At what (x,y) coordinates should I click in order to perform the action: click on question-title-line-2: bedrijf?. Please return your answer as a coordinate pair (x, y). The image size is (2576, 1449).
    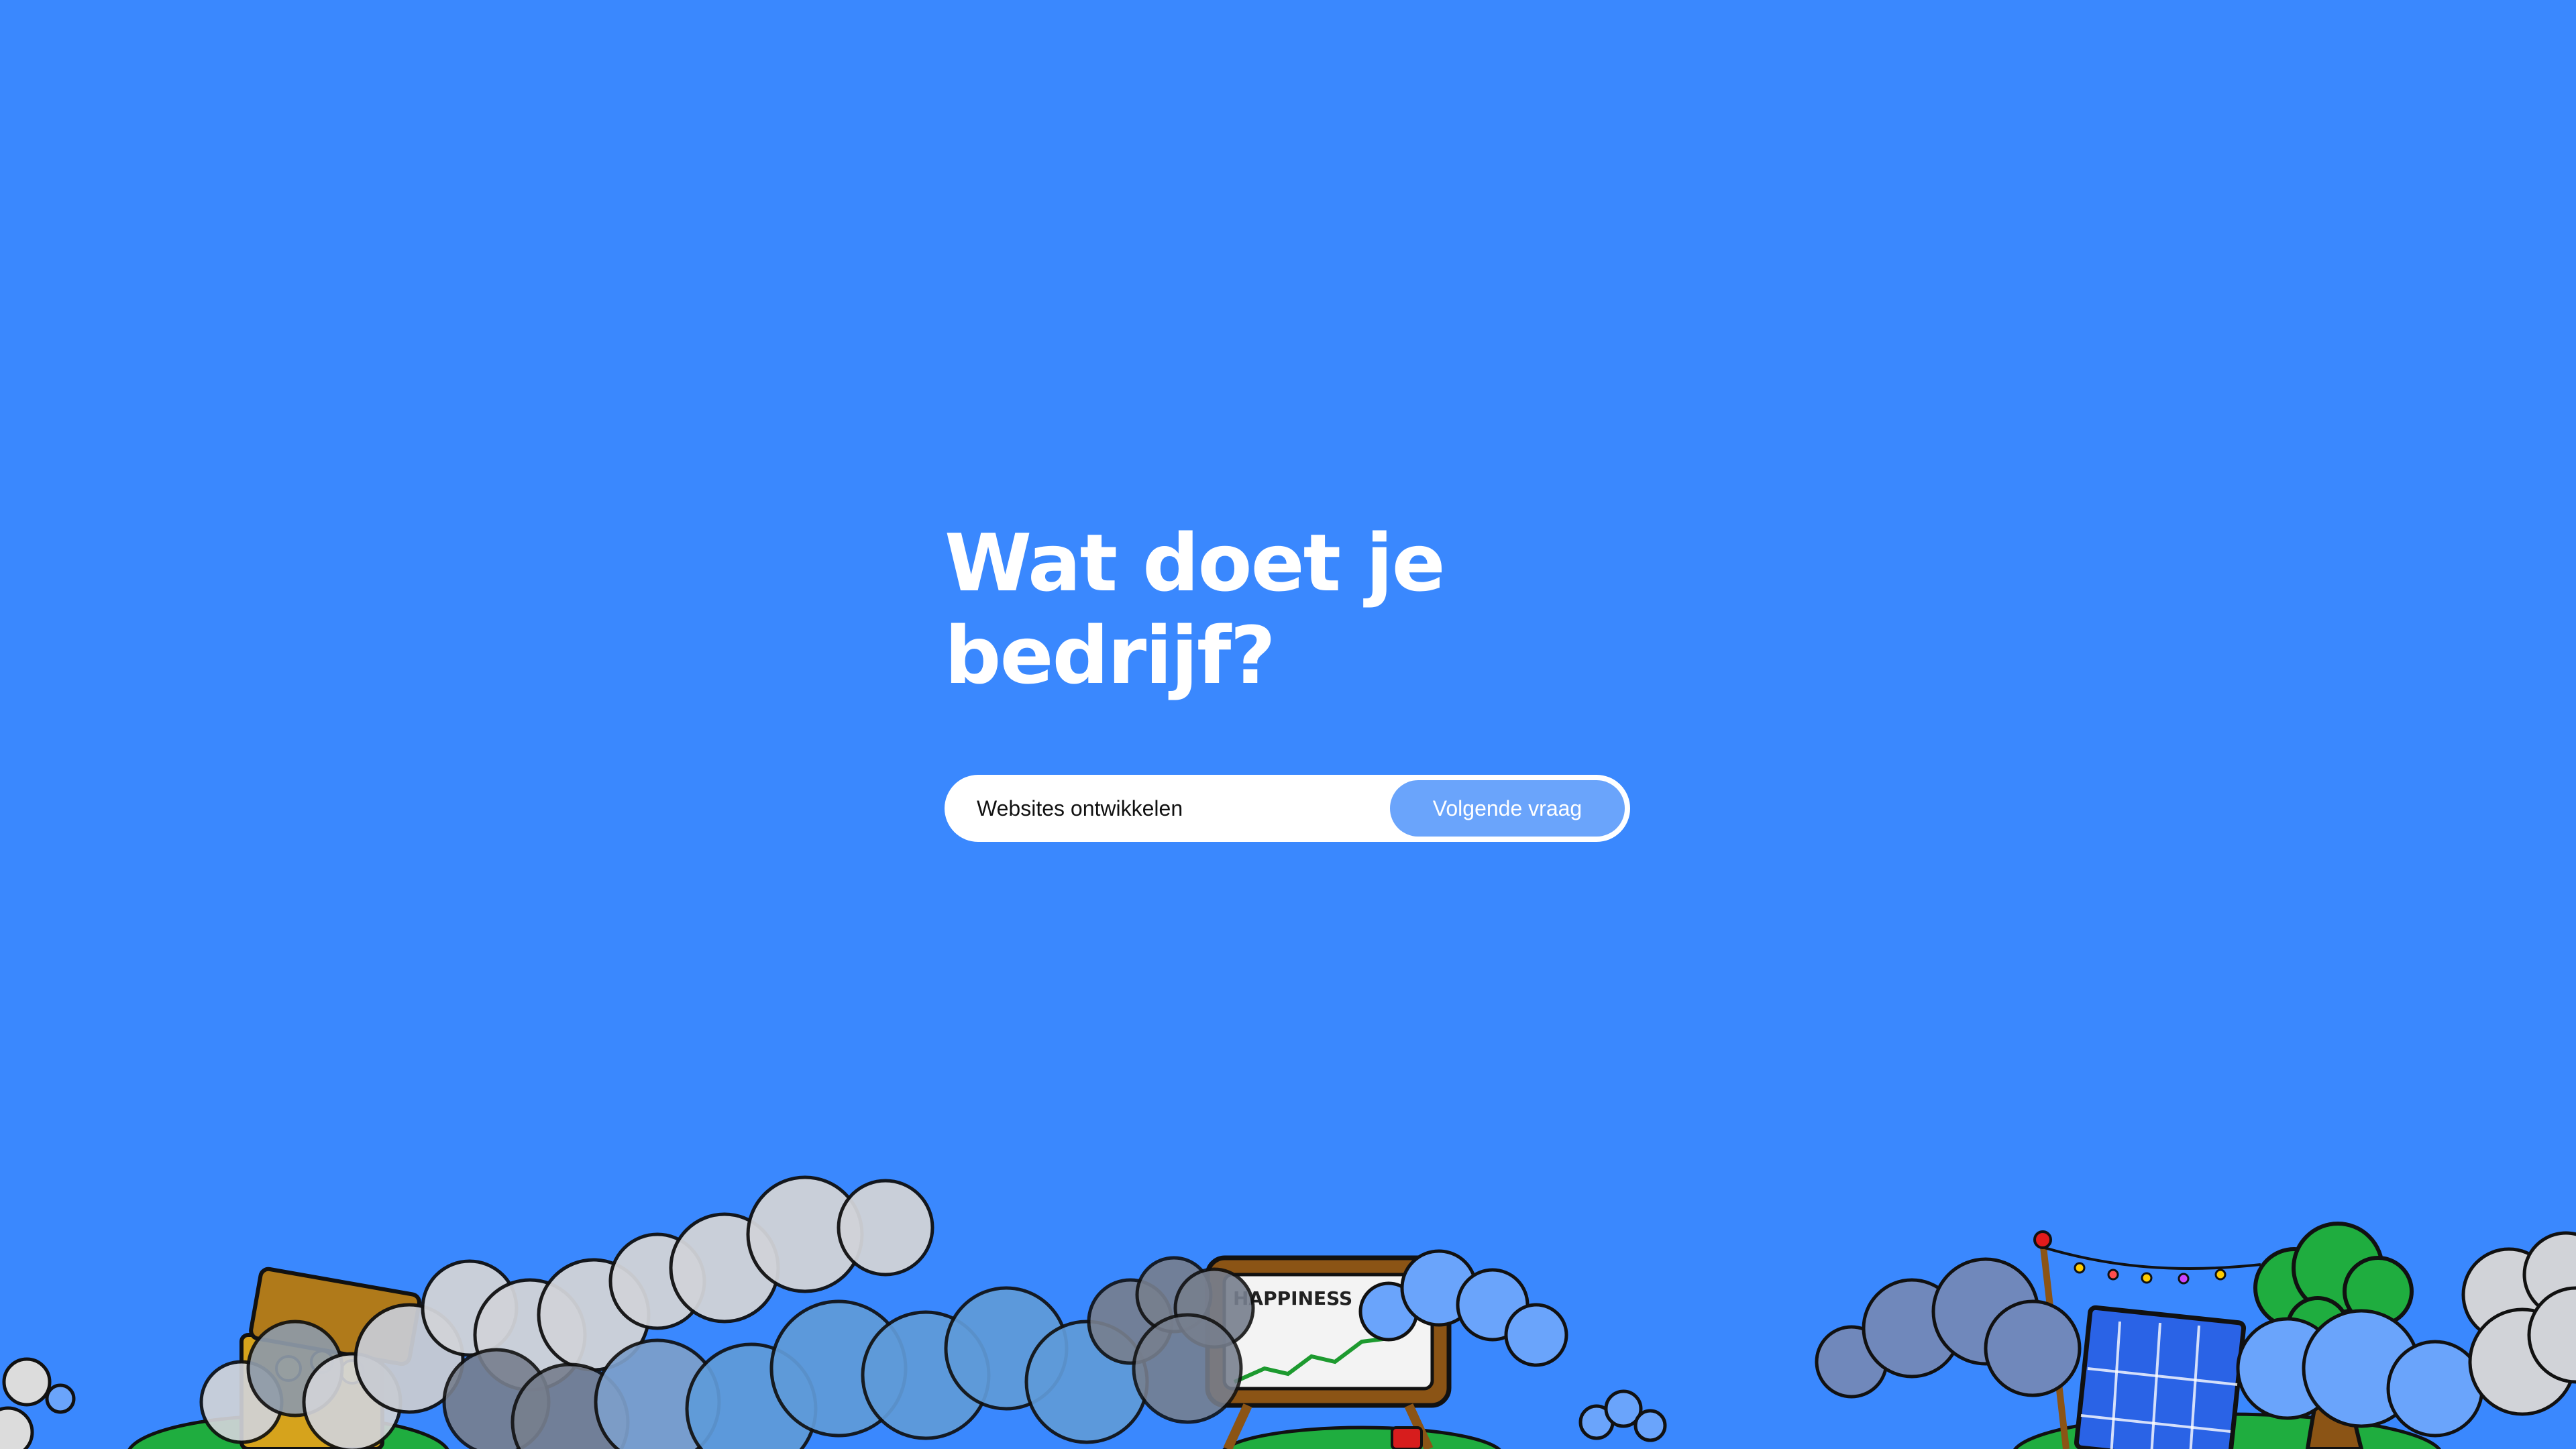
    Looking at the image, I should click on (1110, 655).